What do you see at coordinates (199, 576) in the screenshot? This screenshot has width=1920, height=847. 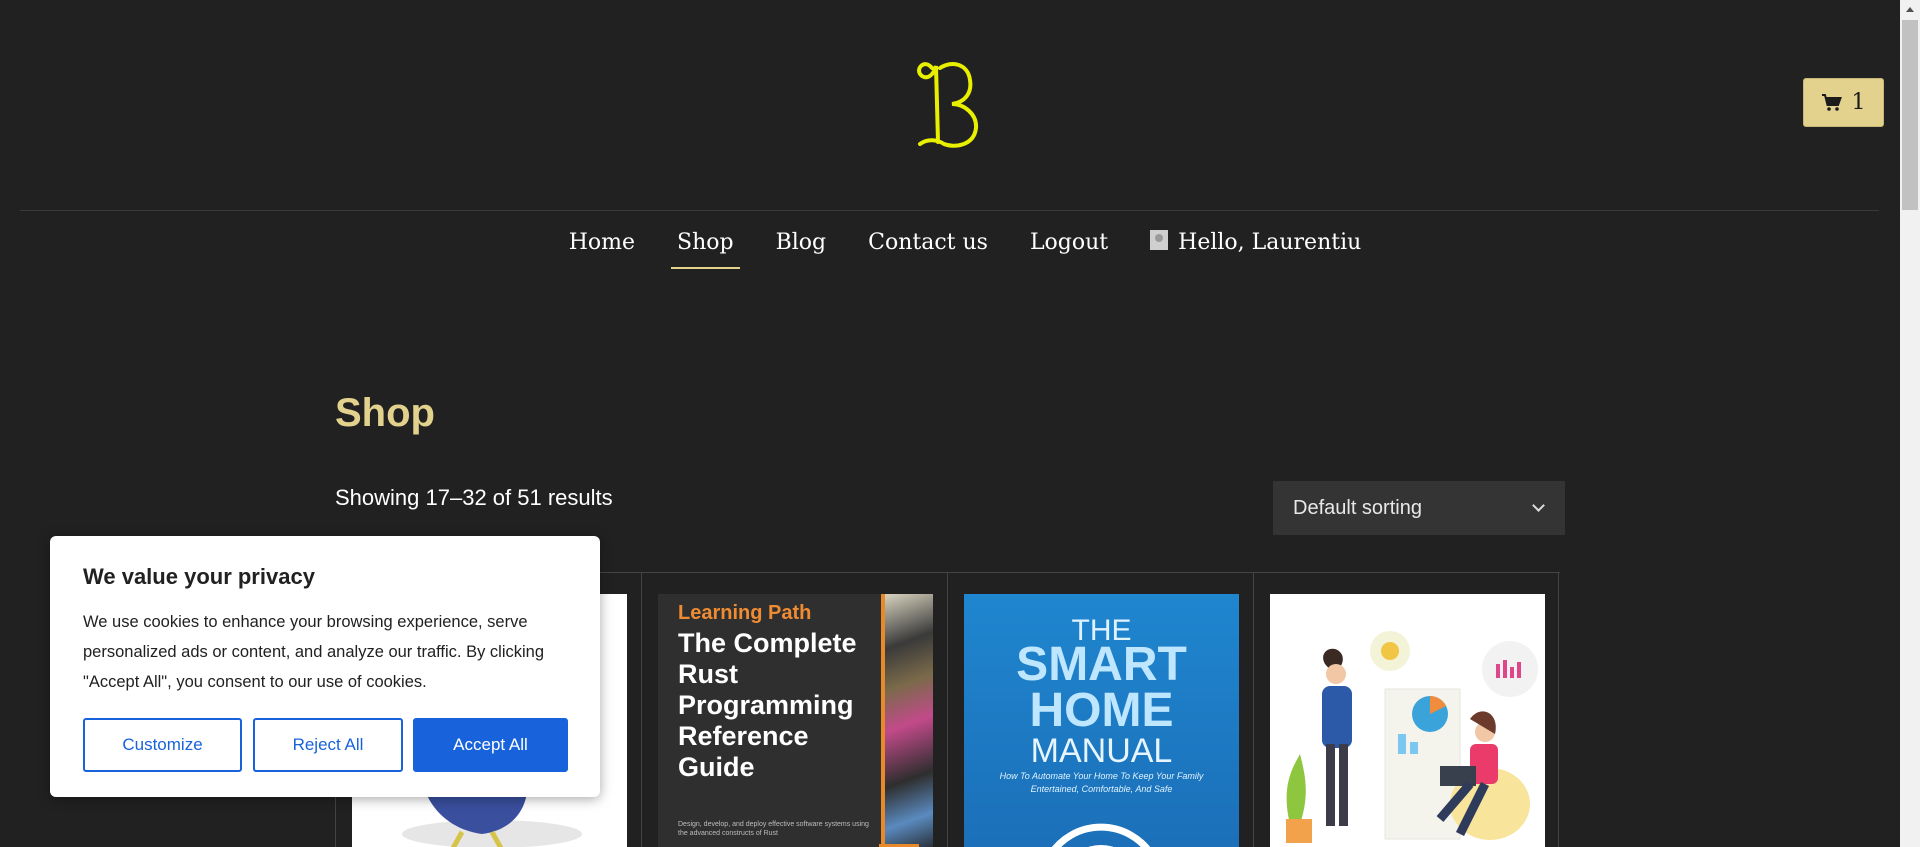 I see `cookie-banner-title: We value your privacy` at bounding box center [199, 576].